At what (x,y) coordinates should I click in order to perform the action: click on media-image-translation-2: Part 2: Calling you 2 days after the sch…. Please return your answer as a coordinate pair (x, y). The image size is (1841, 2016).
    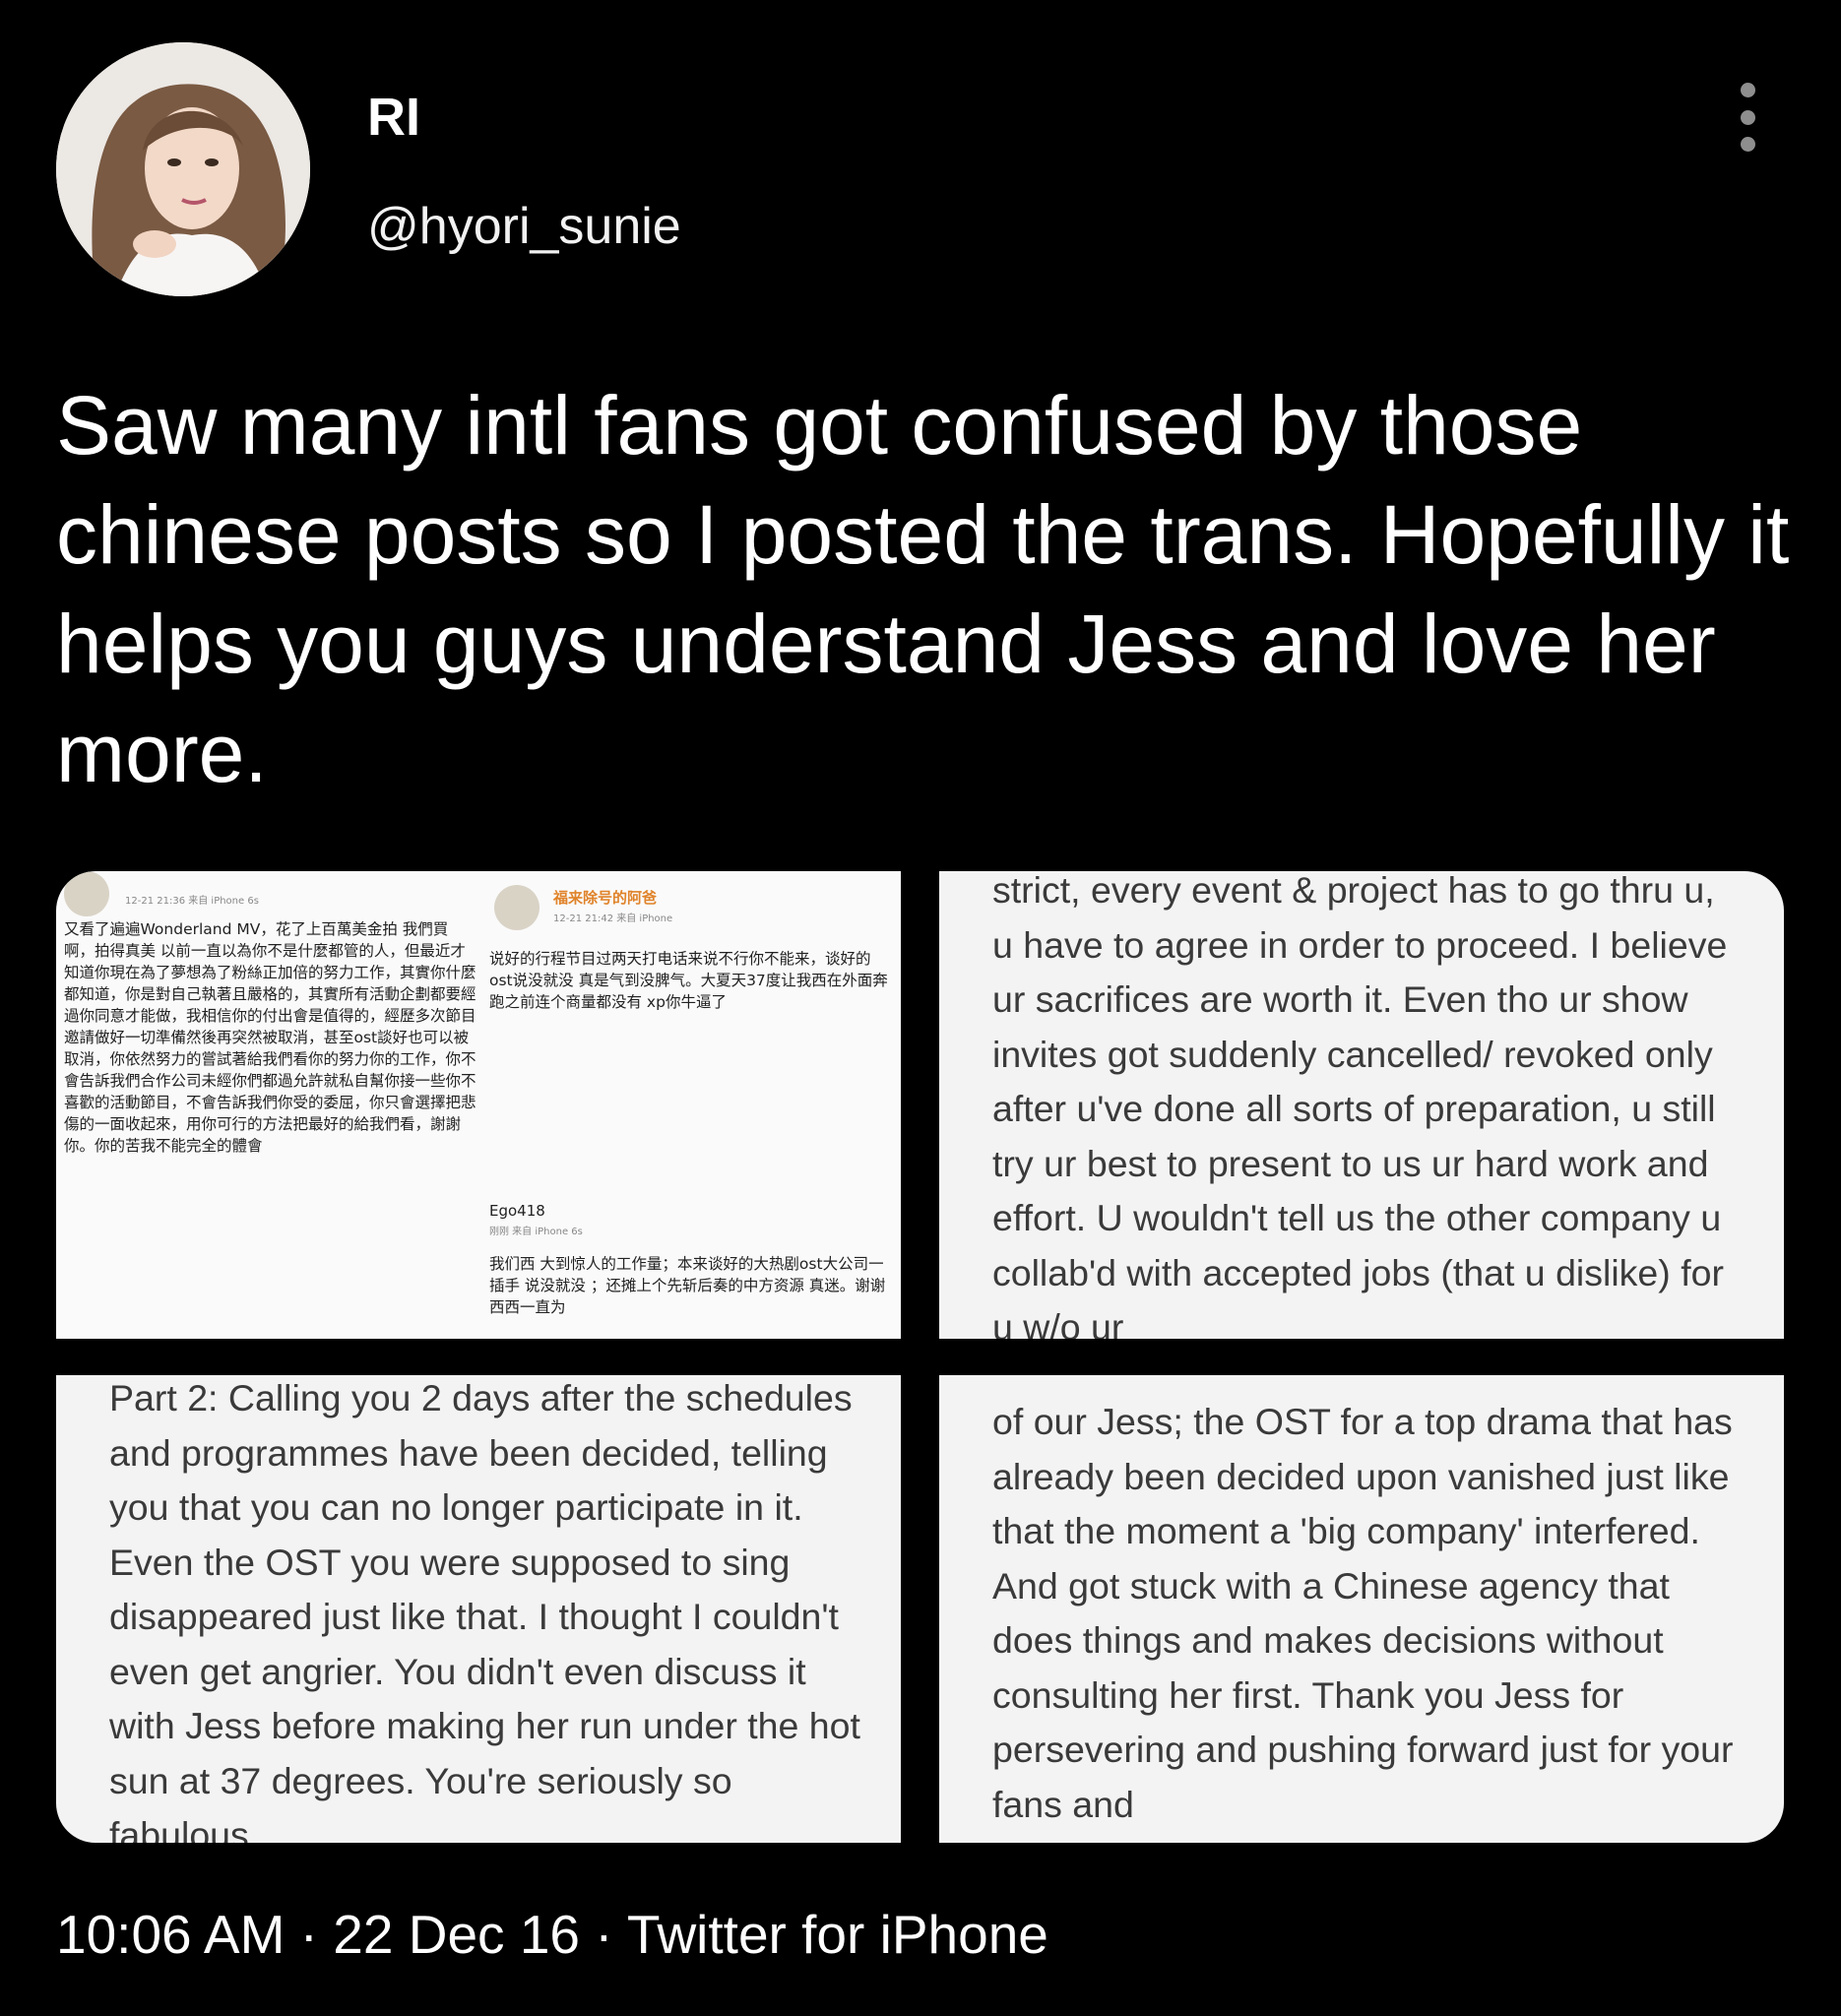
    Looking at the image, I should click on (478, 1609).